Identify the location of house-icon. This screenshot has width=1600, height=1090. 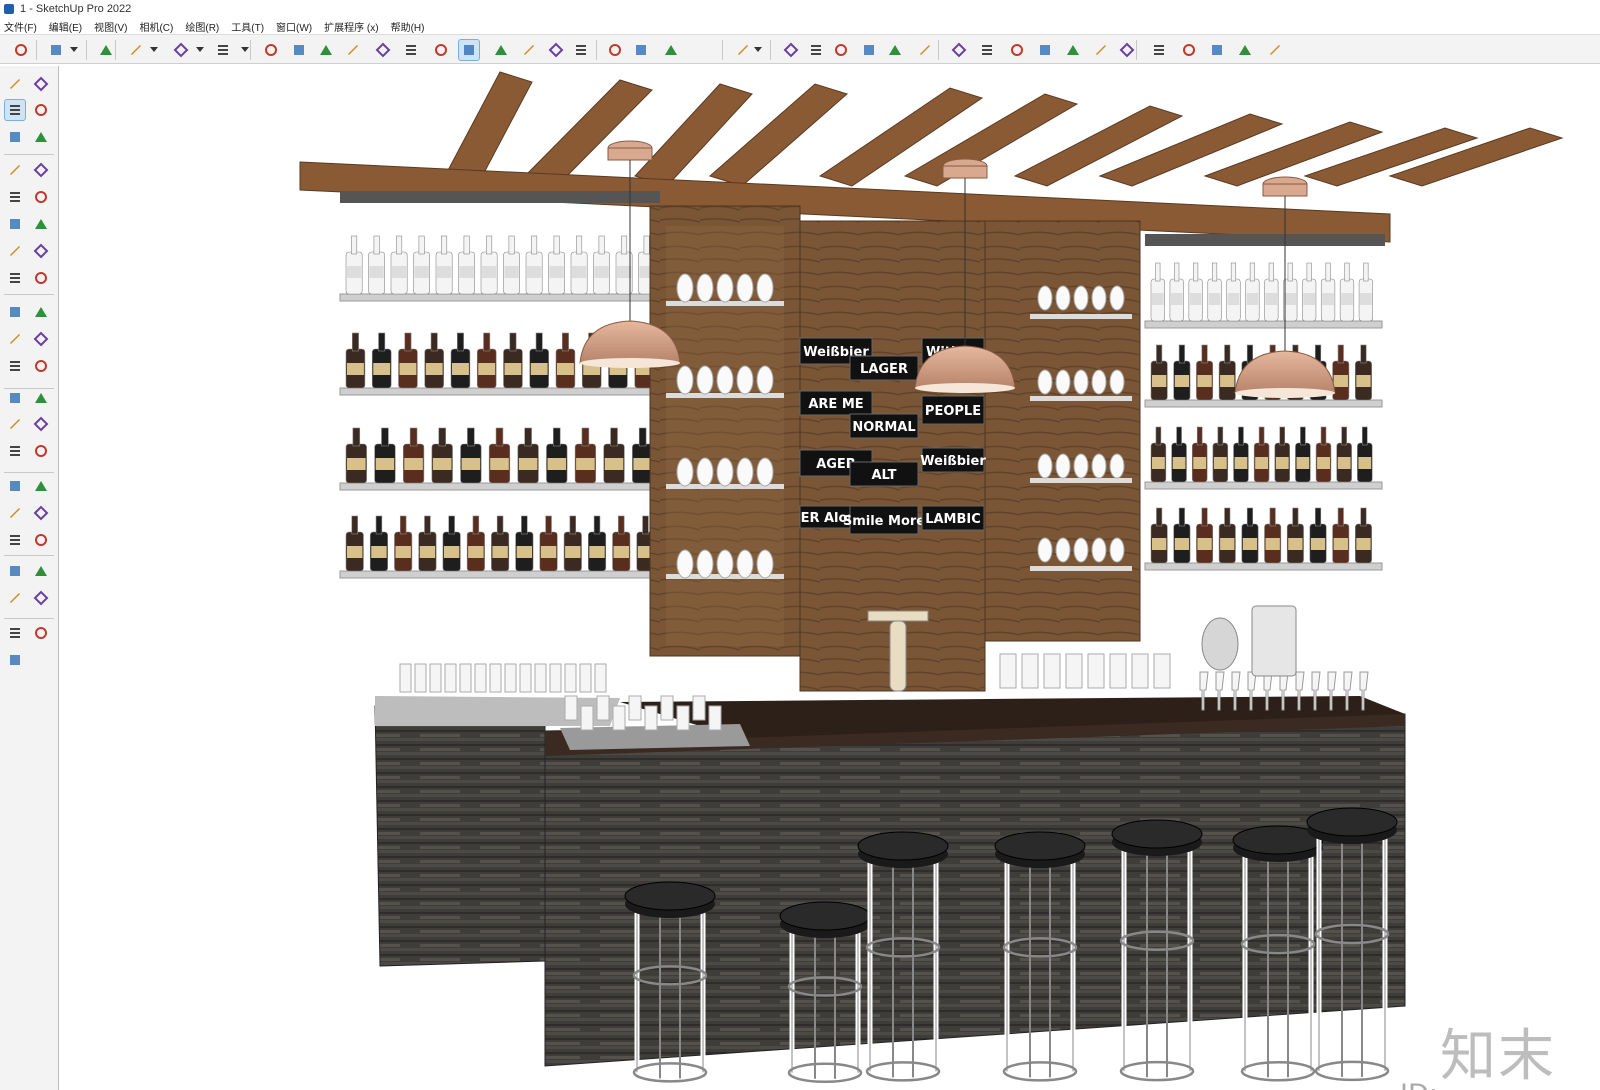
(841, 50).